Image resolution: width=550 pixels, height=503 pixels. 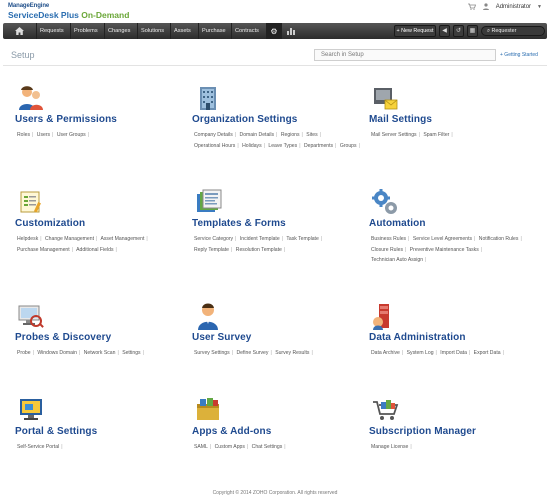 What do you see at coordinates (472, 31) in the screenshot?
I see `apps-button: ▦` at bounding box center [472, 31].